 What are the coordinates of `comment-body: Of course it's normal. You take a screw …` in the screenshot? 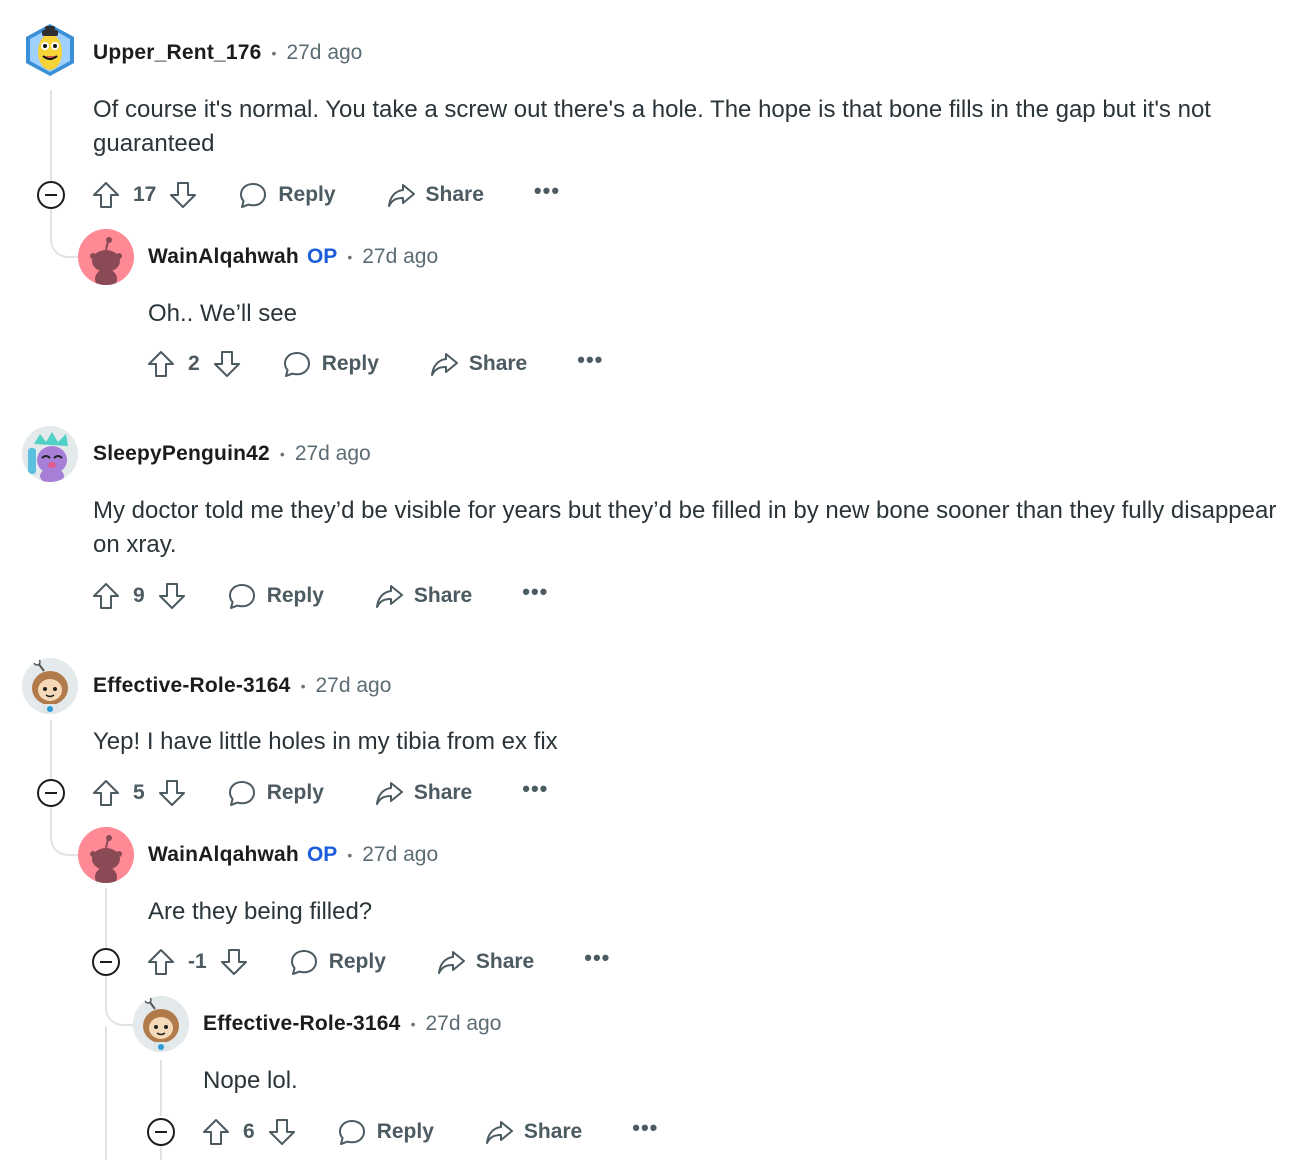 It's located at (652, 126).